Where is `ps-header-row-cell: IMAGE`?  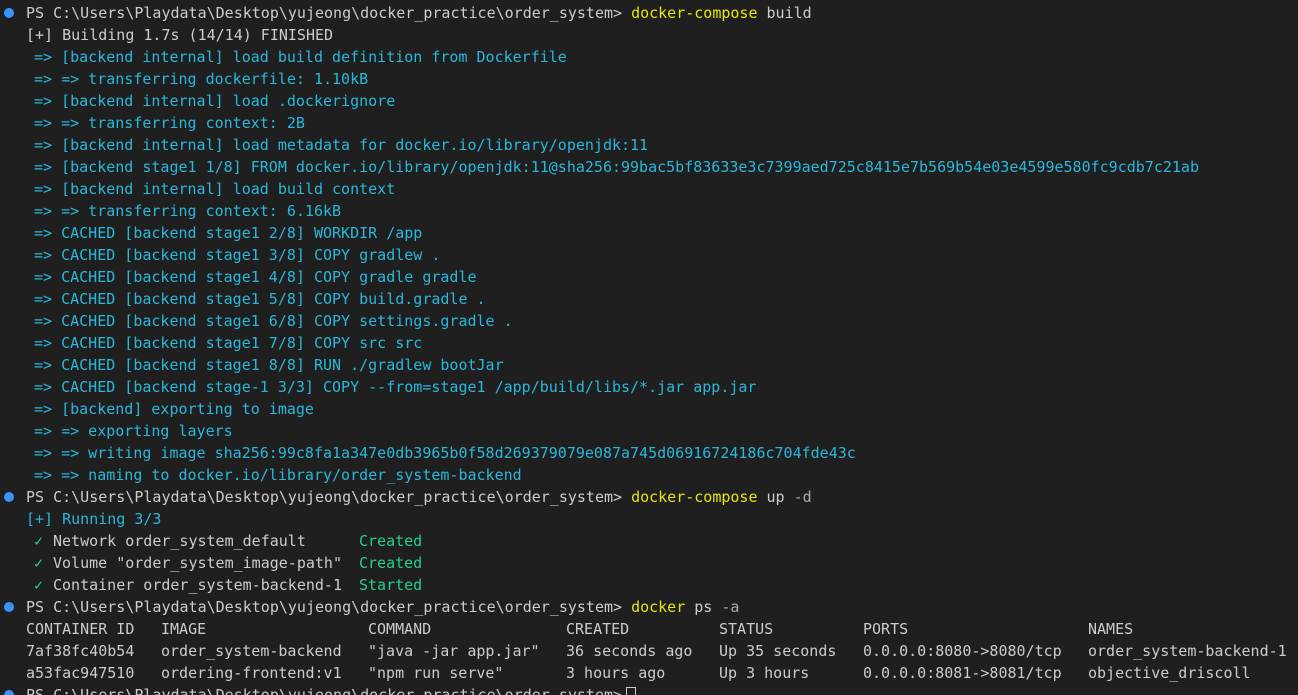
ps-header-row-cell: IMAGE is located at coordinates (184, 629).